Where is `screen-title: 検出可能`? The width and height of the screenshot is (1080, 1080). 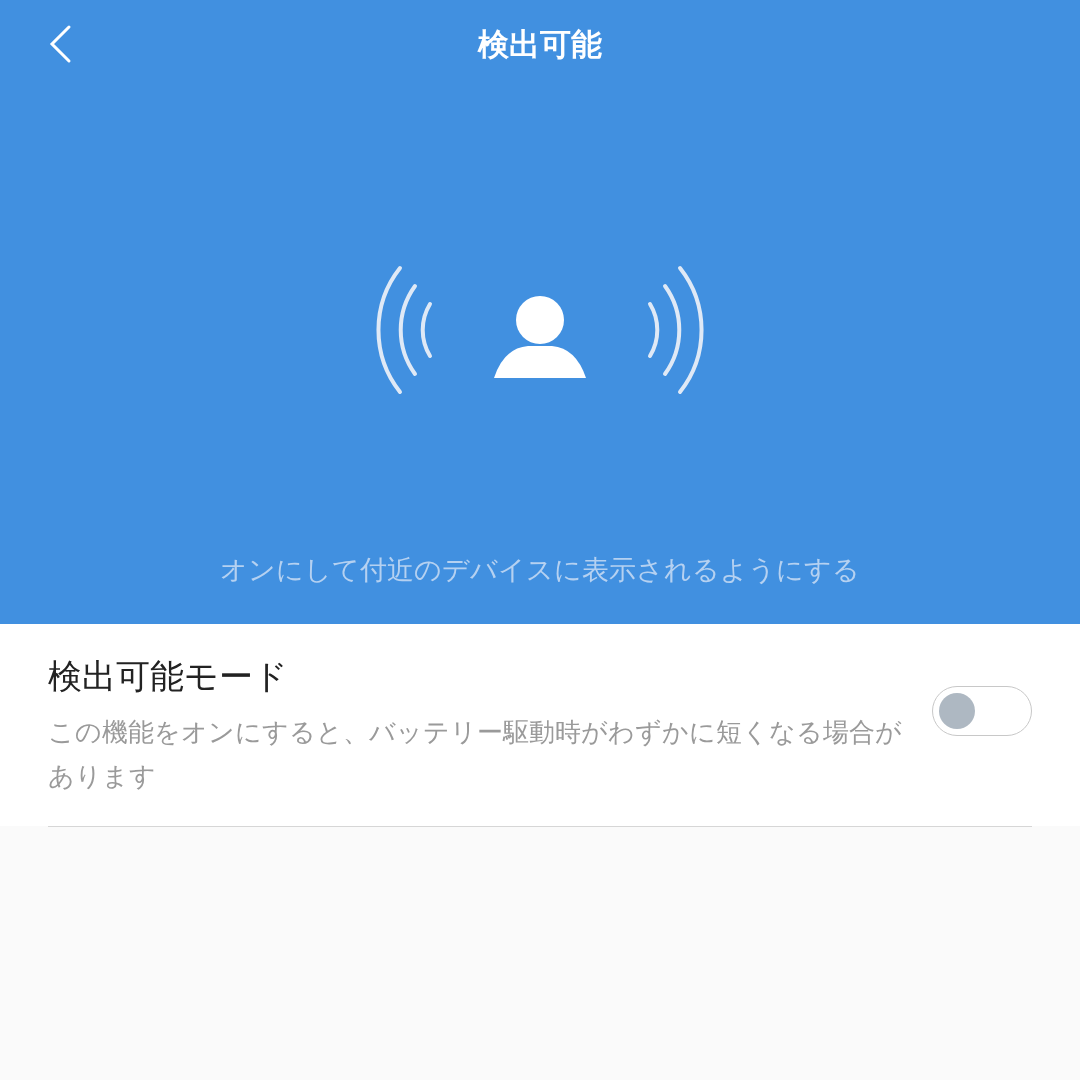 screen-title: 検出可能 is located at coordinates (540, 44).